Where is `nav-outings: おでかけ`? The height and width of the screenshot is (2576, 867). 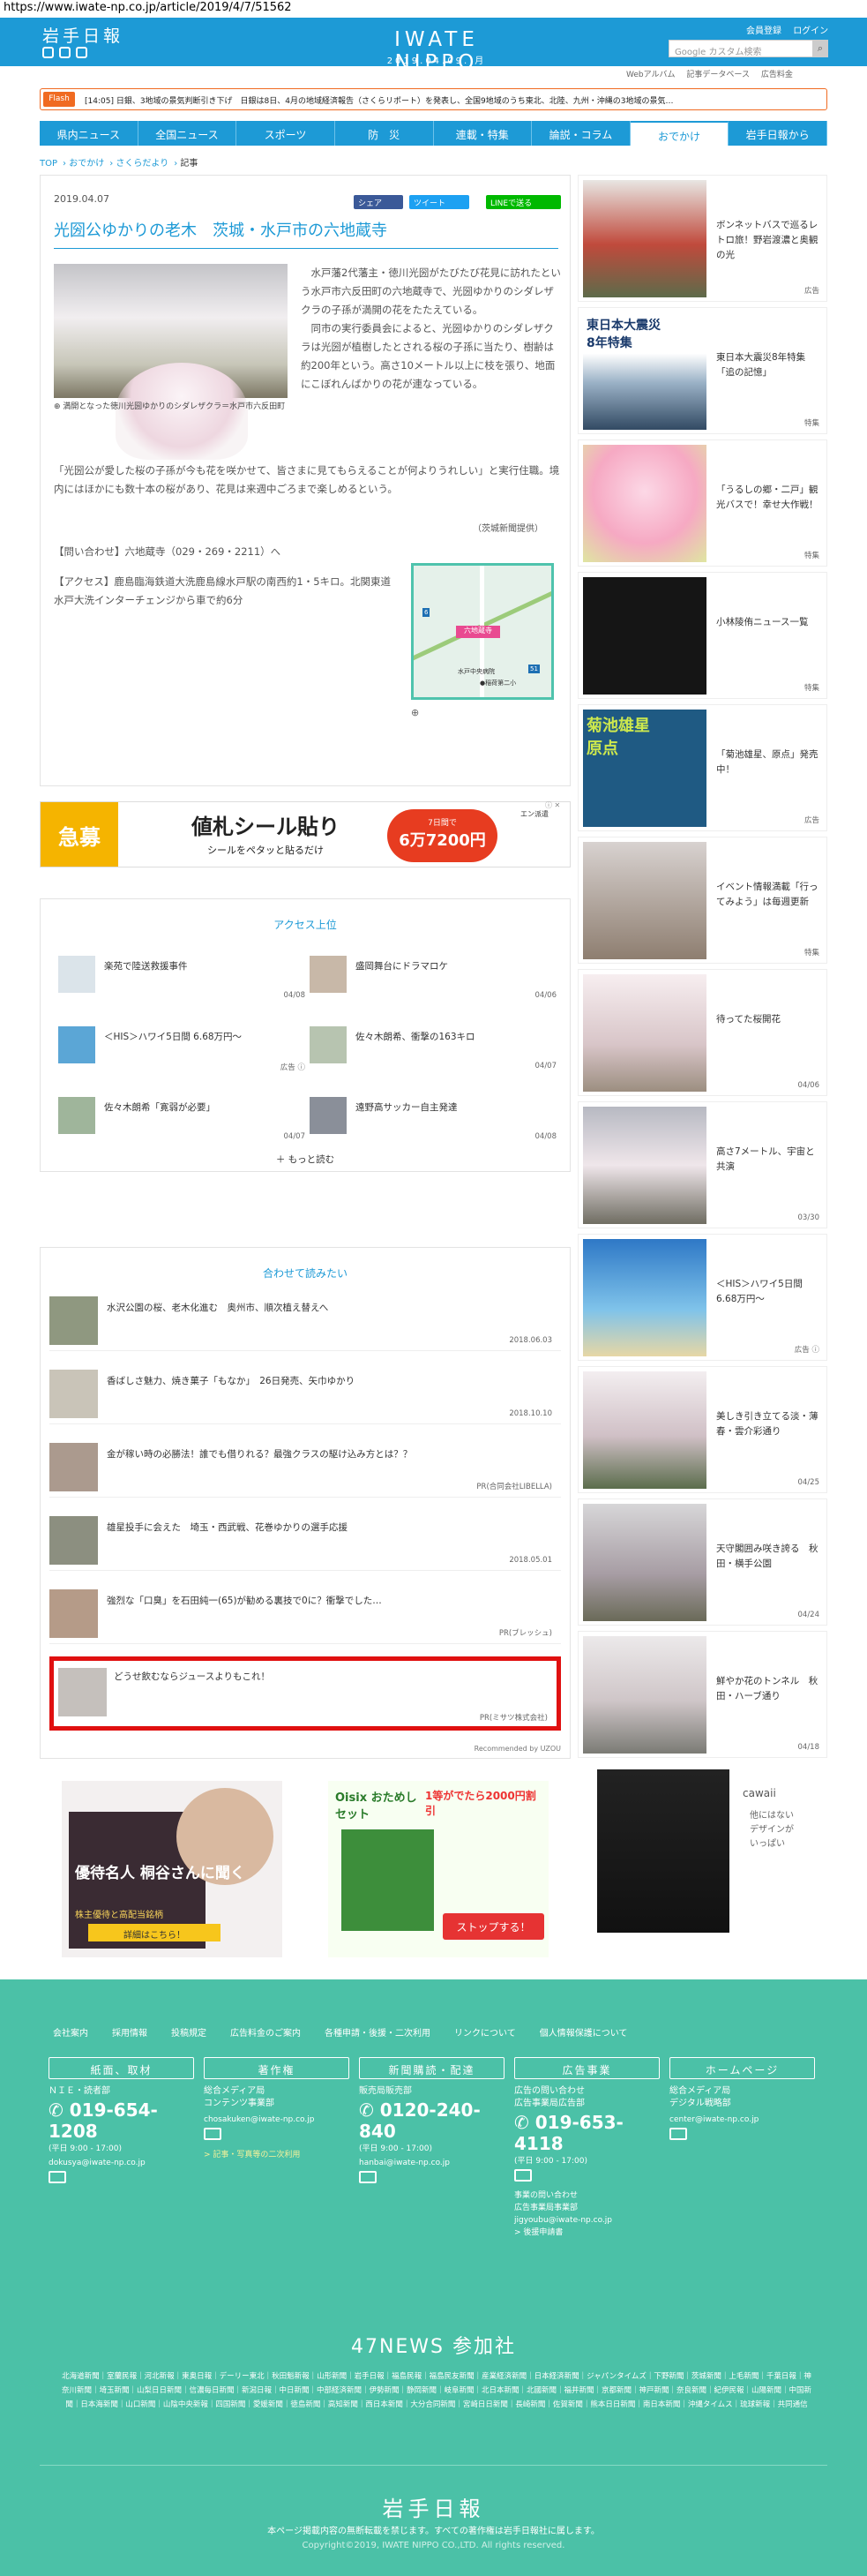 nav-outings: おでかけ is located at coordinates (679, 133).